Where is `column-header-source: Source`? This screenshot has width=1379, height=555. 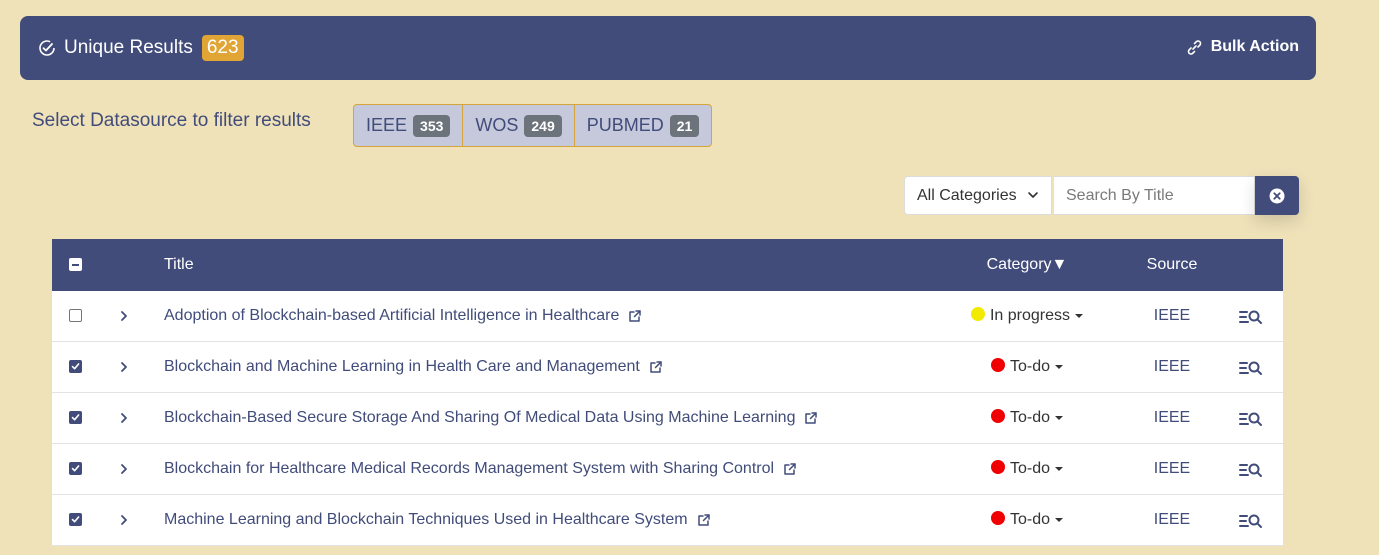 column-header-source: Source is located at coordinates (1172, 265).